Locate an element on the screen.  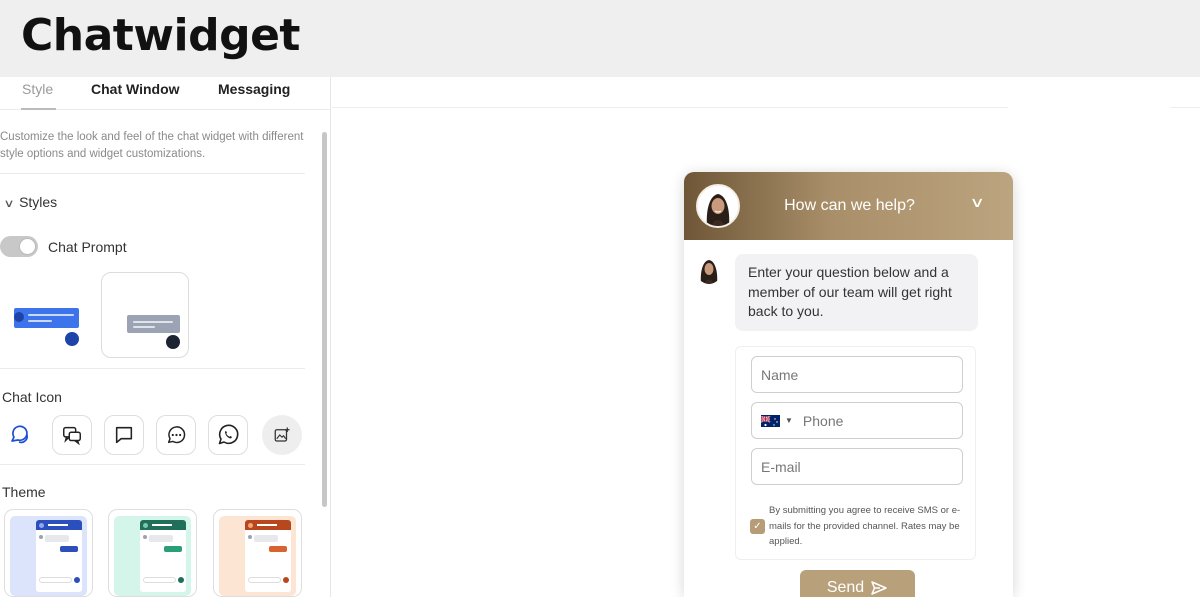
whatsapp-icon-option is located at coordinates (228, 435).